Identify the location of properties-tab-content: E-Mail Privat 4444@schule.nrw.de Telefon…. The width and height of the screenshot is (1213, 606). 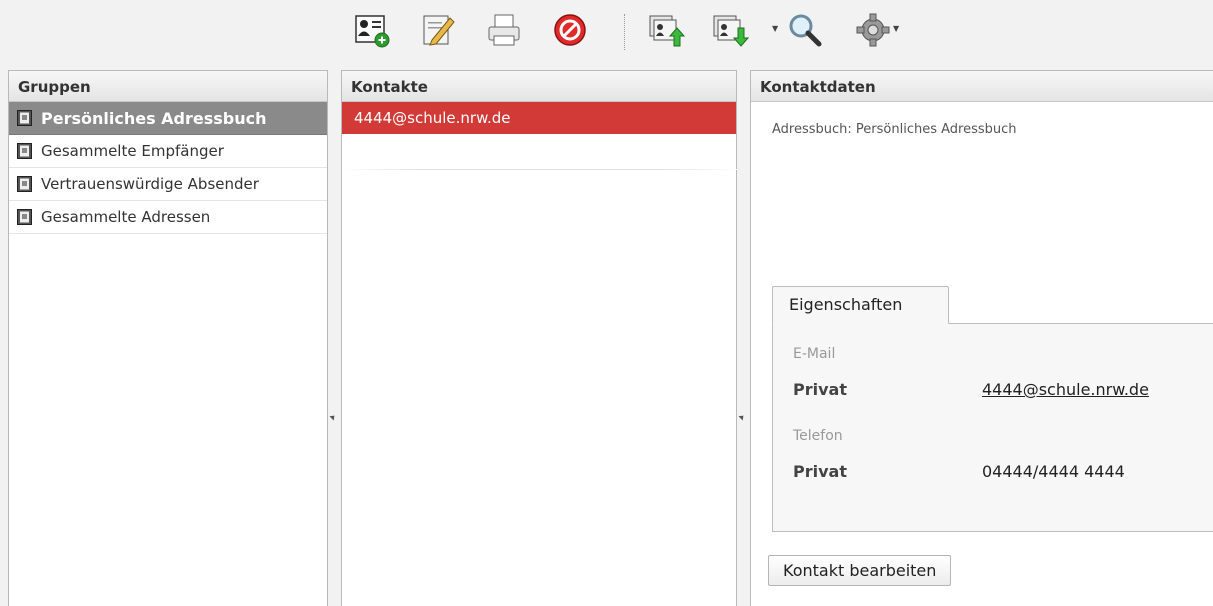
(992, 427).